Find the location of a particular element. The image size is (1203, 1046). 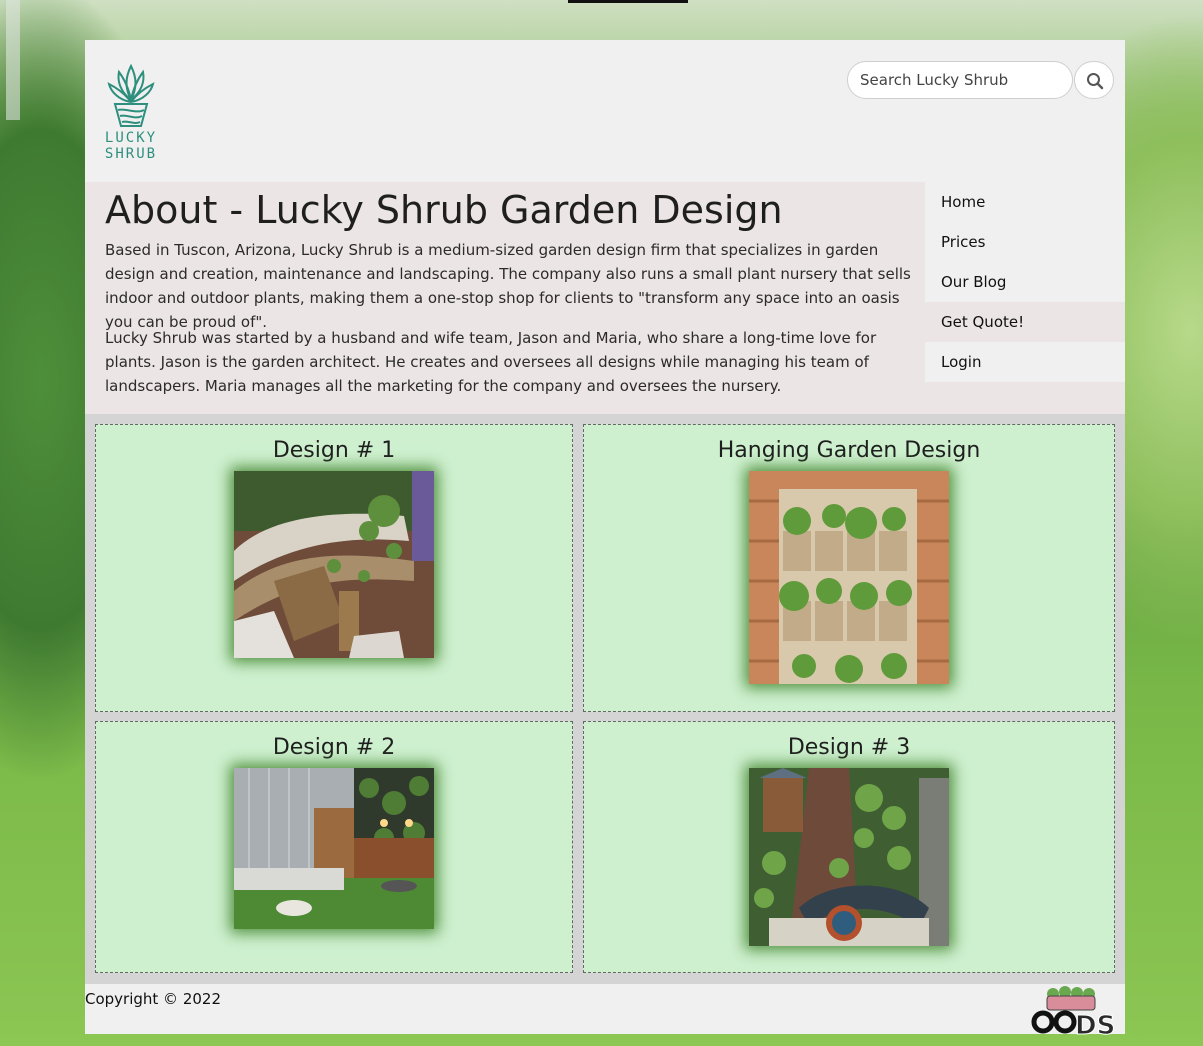

nav-item-get-quote: Get Quote! is located at coordinates (1025, 322).